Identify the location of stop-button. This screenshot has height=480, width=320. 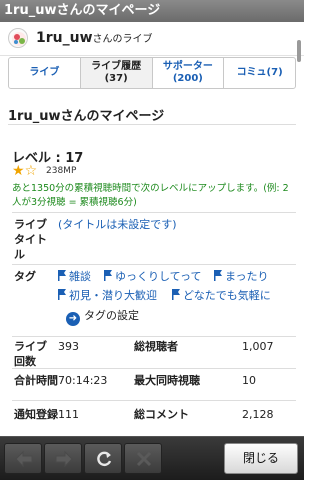
(143, 458).